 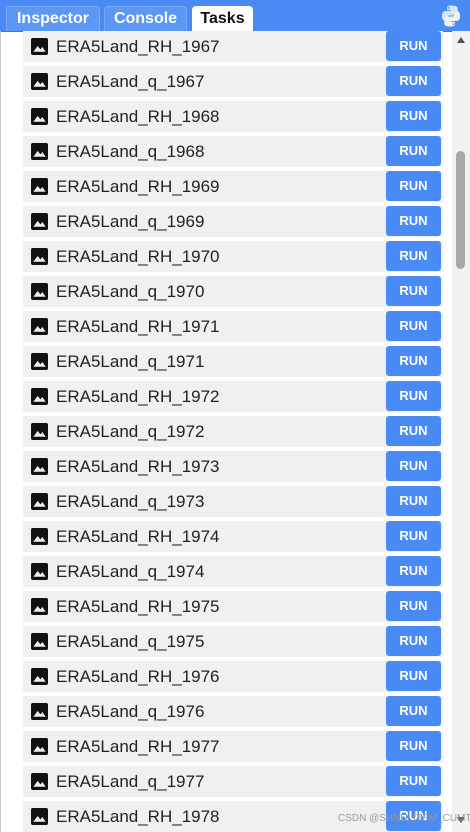 What do you see at coordinates (233, 781) in the screenshot?
I see `task-row: ERA5Land_q_1977 RUN` at bounding box center [233, 781].